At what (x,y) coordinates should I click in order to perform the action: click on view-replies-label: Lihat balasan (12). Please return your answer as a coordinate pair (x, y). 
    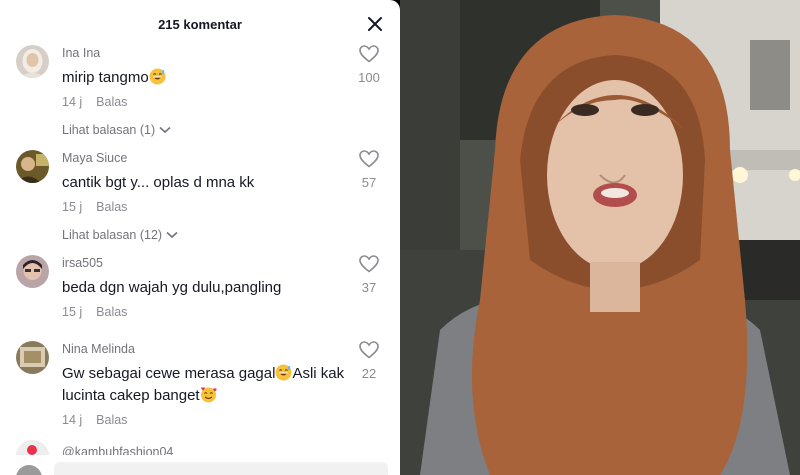
    Looking at the image, I should click on (112, 235).